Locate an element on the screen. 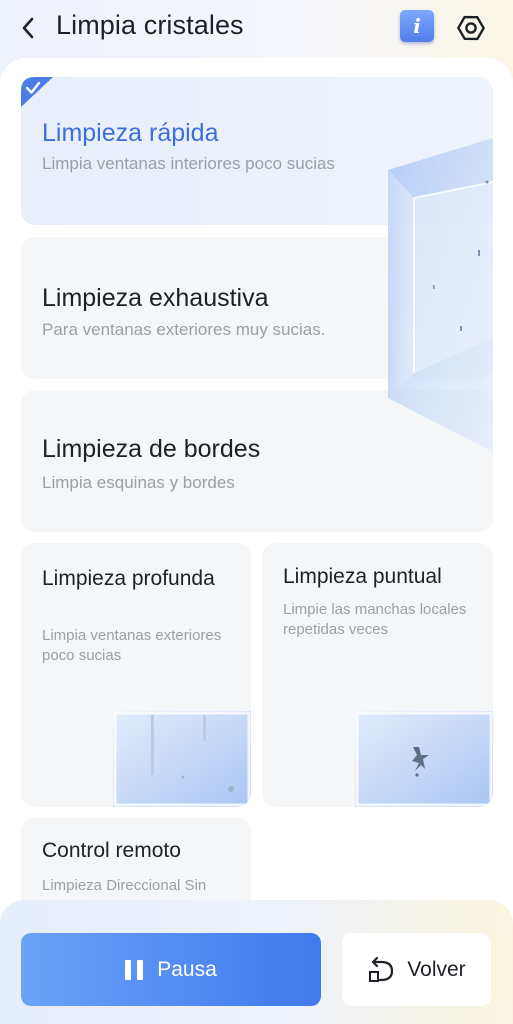 The image size is (513, 1024). mode-title: Limpieza de bordes is located at coordinates (151, 449).